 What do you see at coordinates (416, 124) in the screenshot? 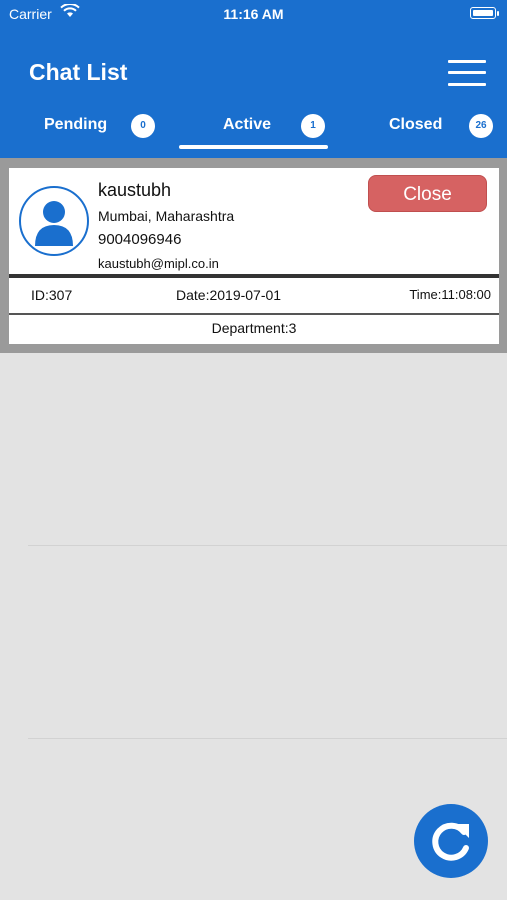
I see `tab-closed-label: Closed` at bounding box center [416, 124].